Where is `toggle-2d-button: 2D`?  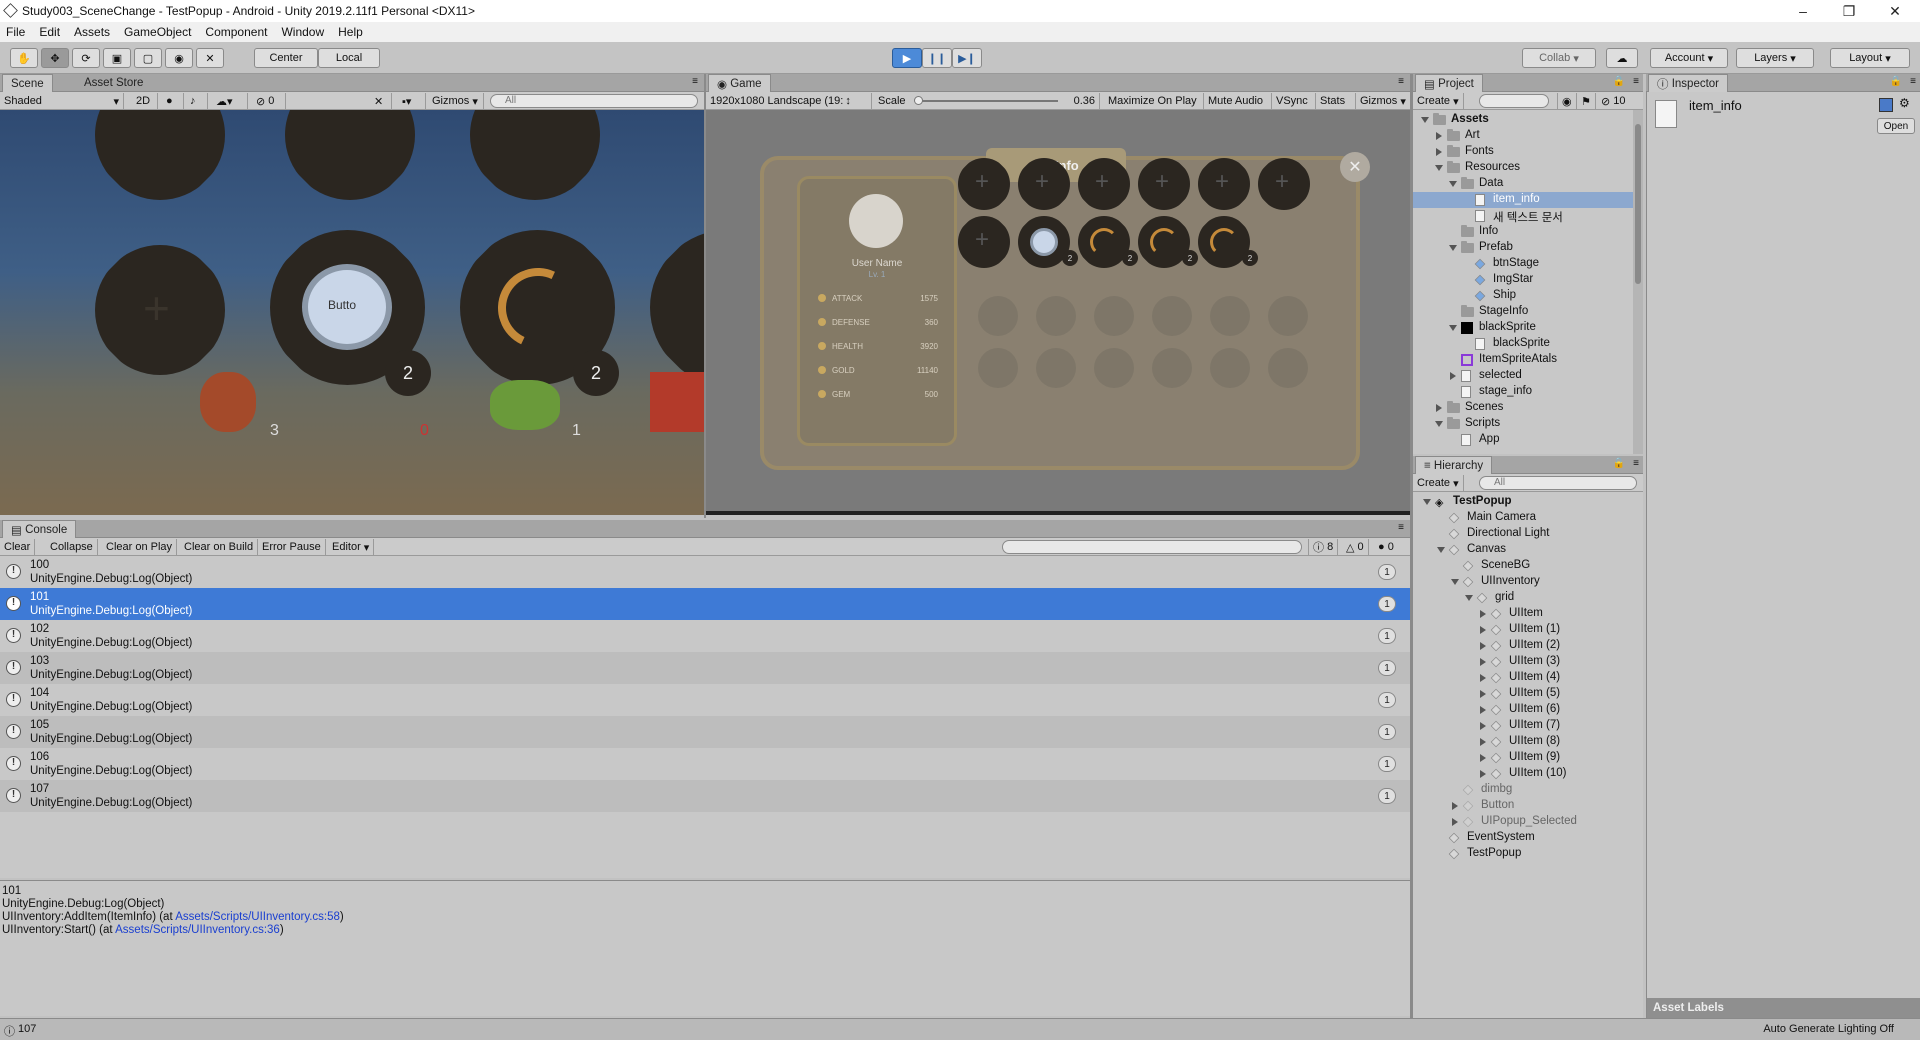 toggle-2d-button: 2D is located at coordinates (145, 101).